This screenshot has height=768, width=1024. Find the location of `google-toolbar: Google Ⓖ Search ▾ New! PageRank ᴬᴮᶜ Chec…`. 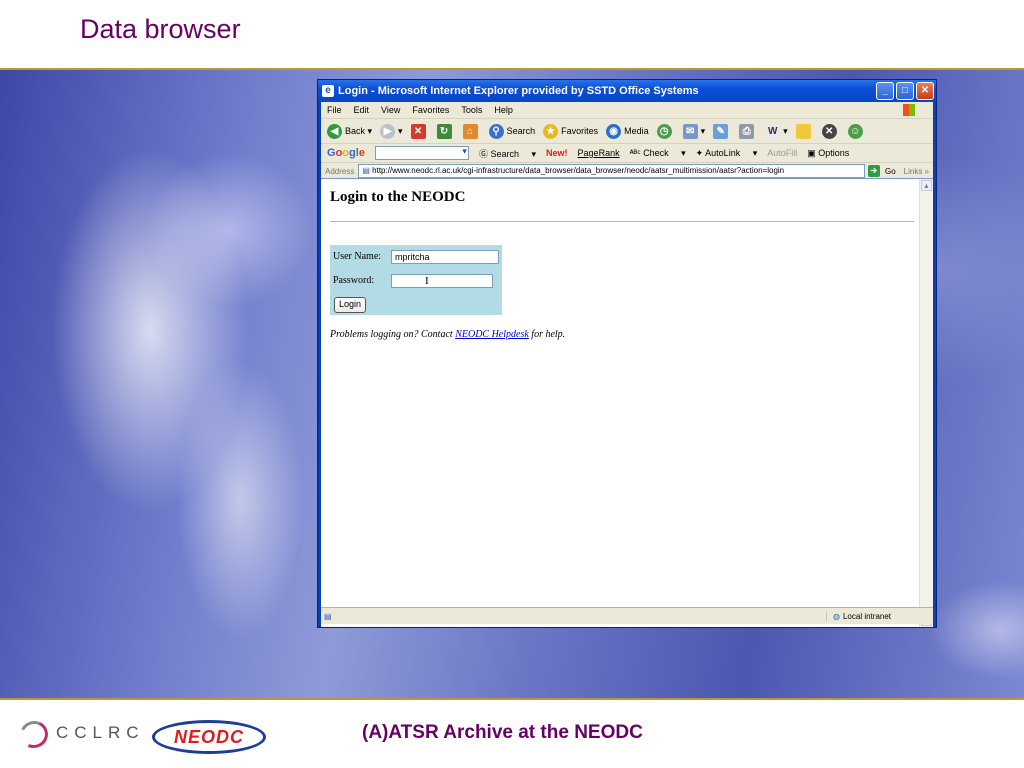

google-toolbar: Google Ⓖ Search ▾ New! PageRank ᴬᴮᶜ Chec… is located at coordinates (627, 153).